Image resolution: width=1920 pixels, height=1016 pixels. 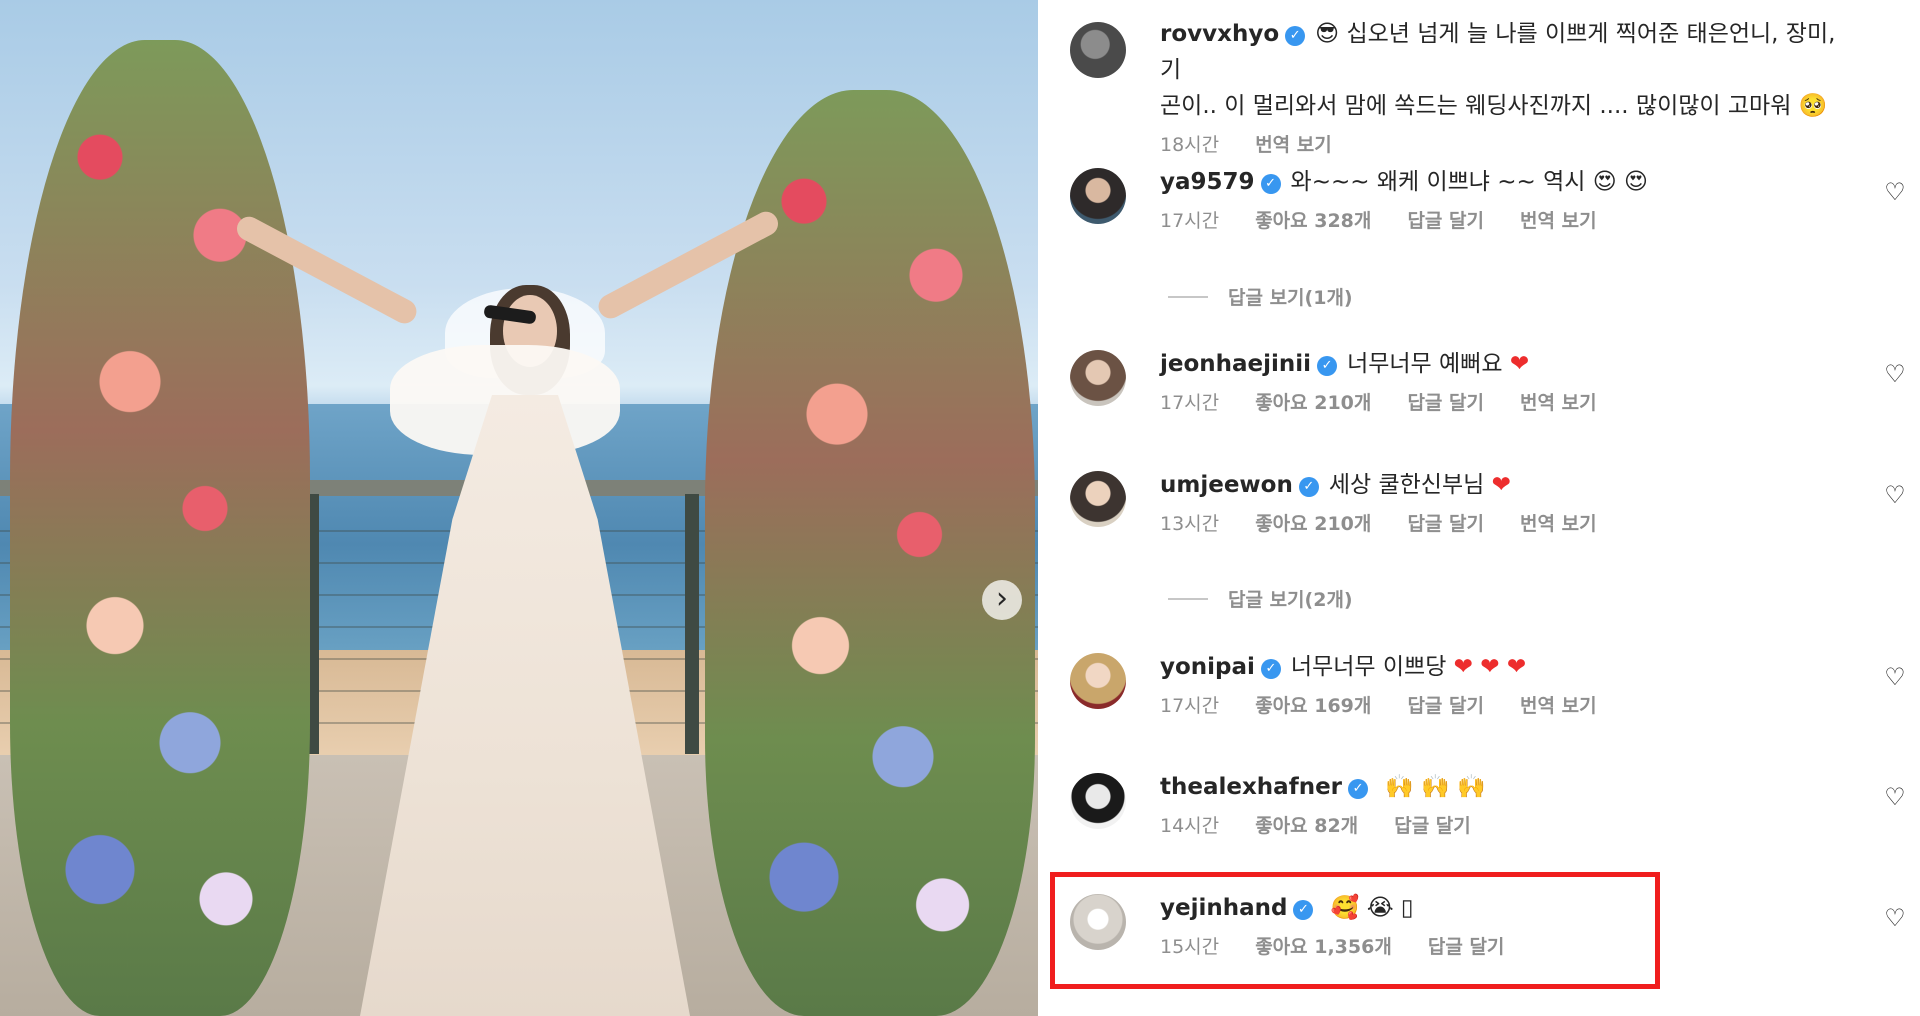 I want to click on likes-count: 좋아요 169개, so click(x=1313, y=706).